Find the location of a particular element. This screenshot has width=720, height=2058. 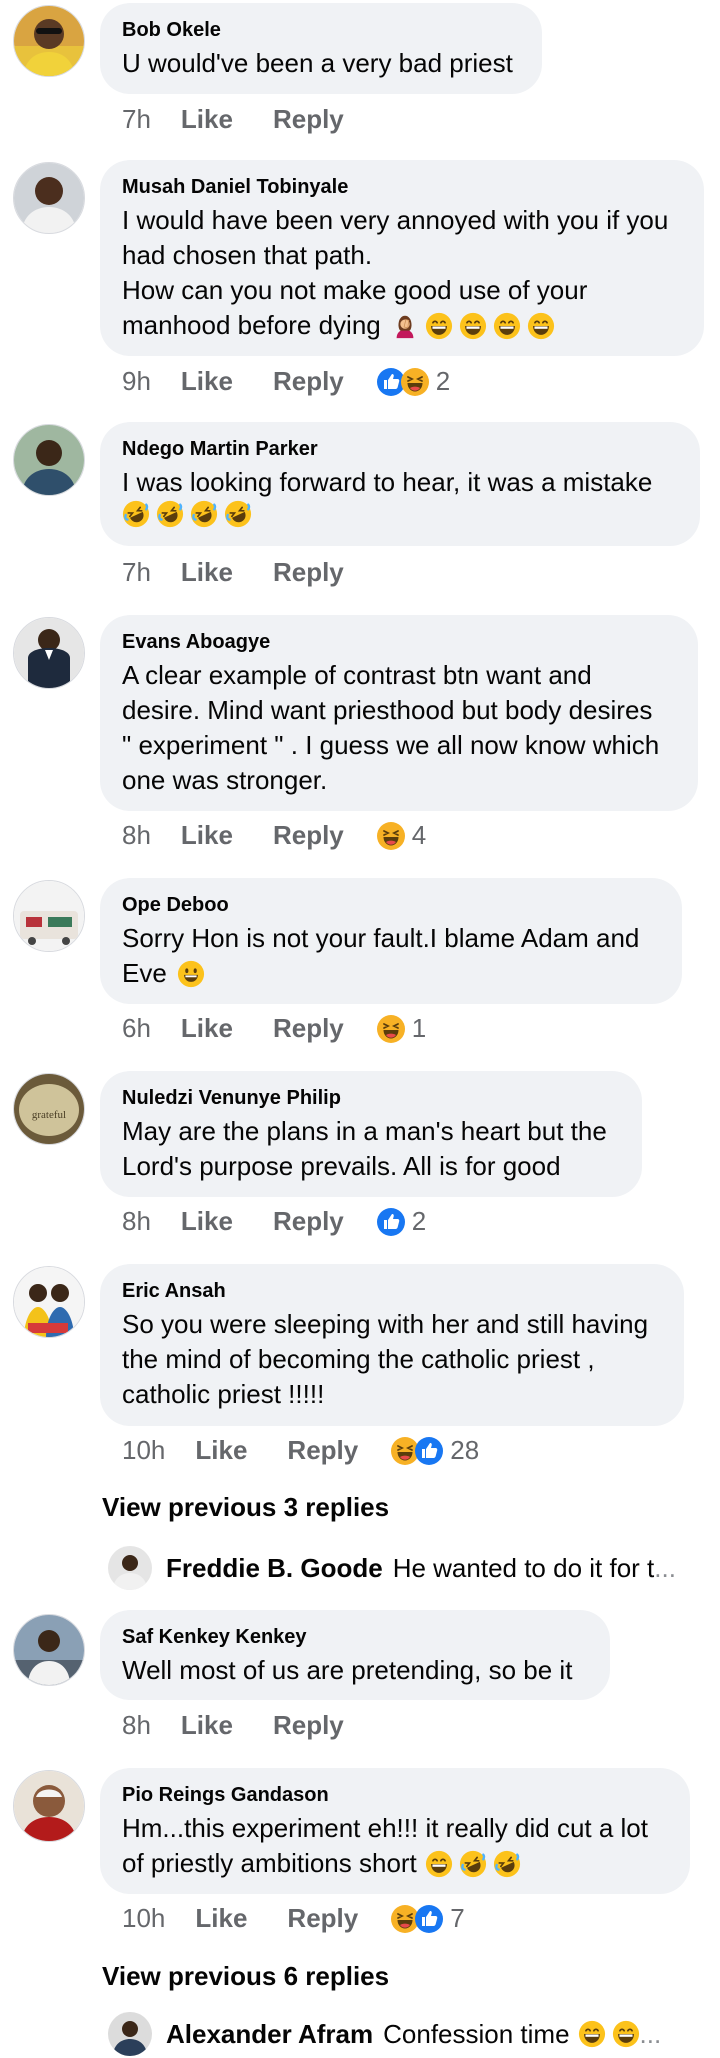

comment-text: Eve is located at coordinates (391, 973).